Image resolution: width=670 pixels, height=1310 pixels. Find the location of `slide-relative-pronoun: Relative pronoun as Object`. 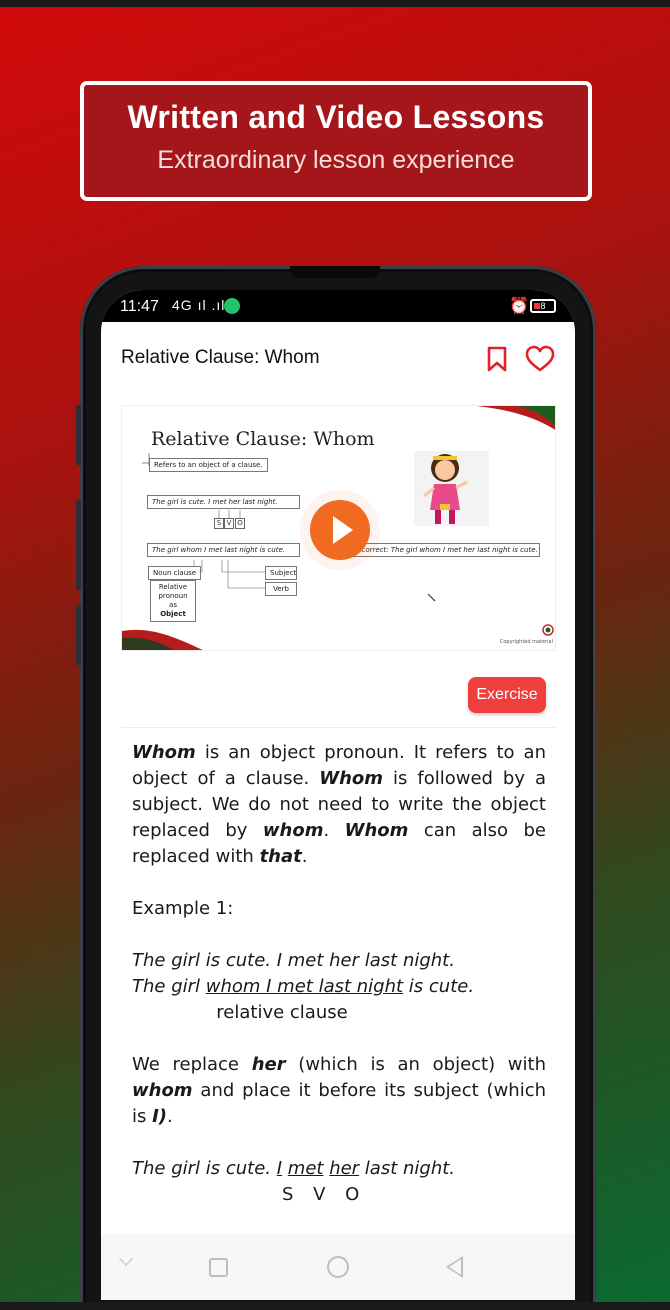

slide-relative-pronoun: Relative pronoun as Object is located at coordinates (173, 601).